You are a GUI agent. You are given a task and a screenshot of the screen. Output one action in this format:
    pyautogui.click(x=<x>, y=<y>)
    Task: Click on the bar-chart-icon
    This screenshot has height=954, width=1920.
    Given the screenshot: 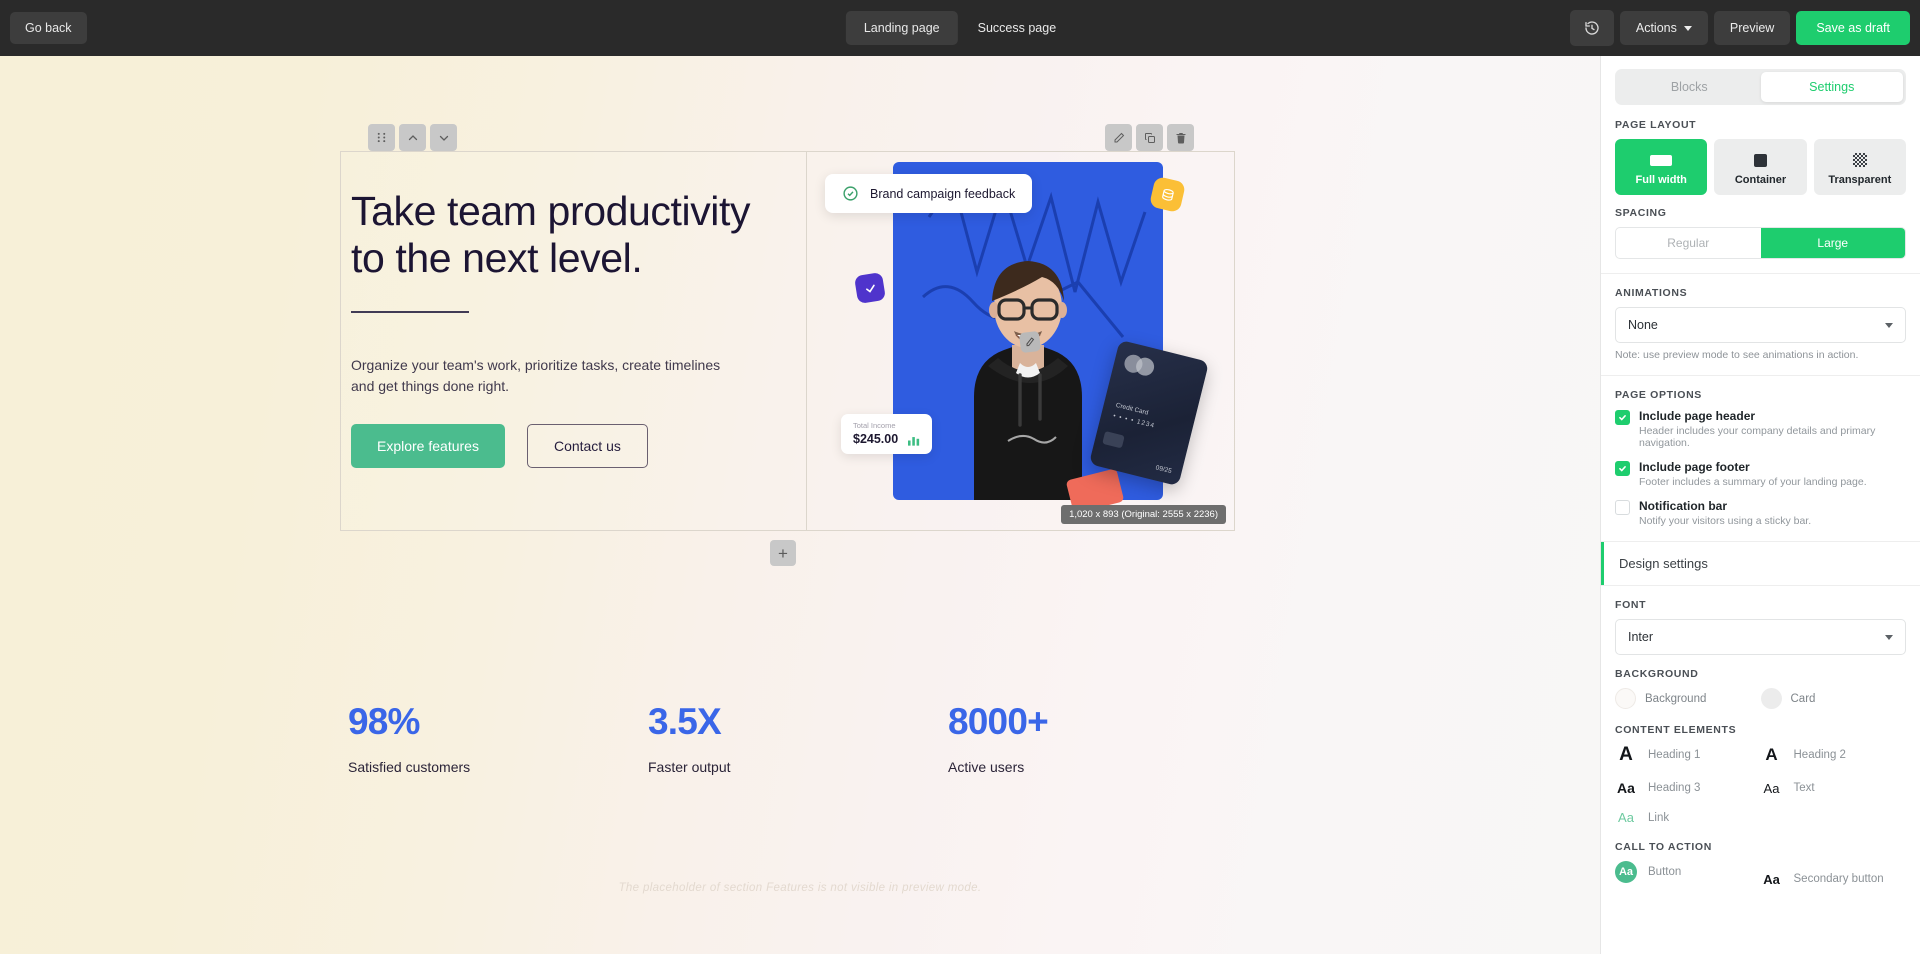 What is the action you would take?
    pyautogui.click(x=914, y=441)
    